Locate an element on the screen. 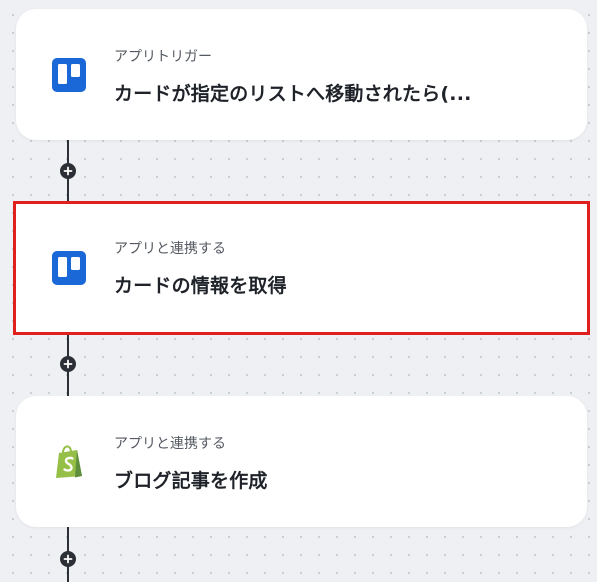 This screenshot has width=597, height=582. shopify-icon is located at coordinates (69, 461).